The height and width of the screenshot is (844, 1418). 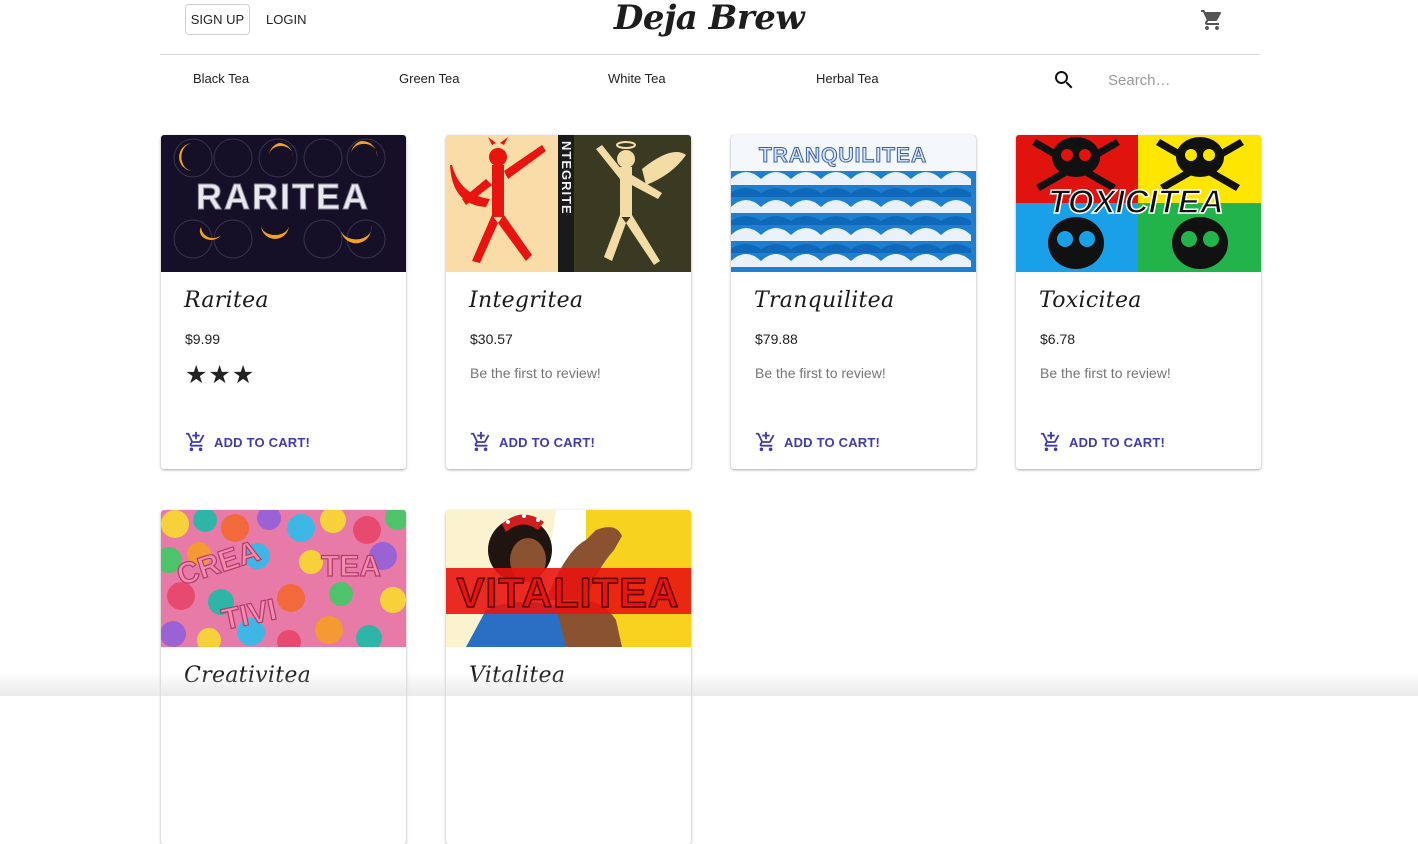 I want to click on product-price: $9.99, so click(x=203, y=339).